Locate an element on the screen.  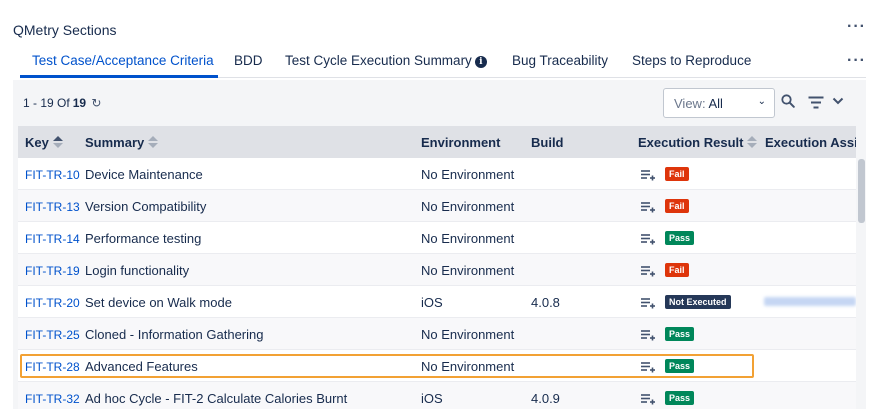
test-run-key-link: FIT-TR-13 is located at coordinates (52, 207).